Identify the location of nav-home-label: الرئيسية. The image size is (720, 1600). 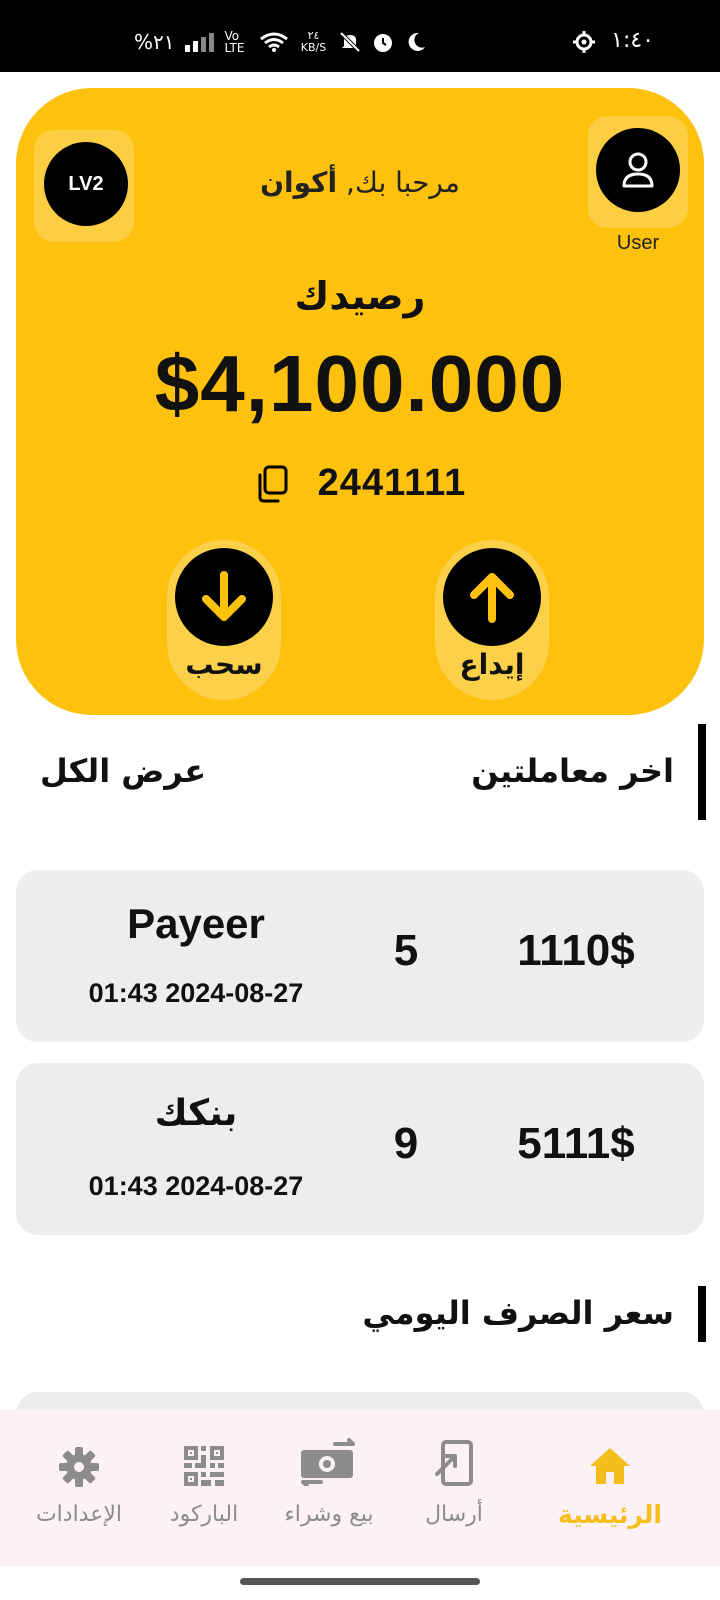
(610, 1514).